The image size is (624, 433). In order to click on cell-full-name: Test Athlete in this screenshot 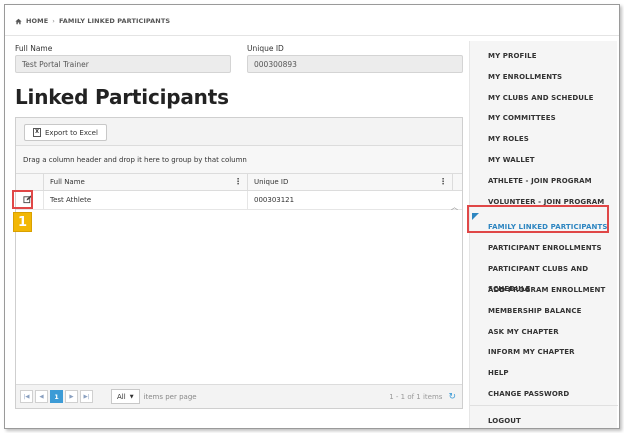, I will do `click(146, 200)`.